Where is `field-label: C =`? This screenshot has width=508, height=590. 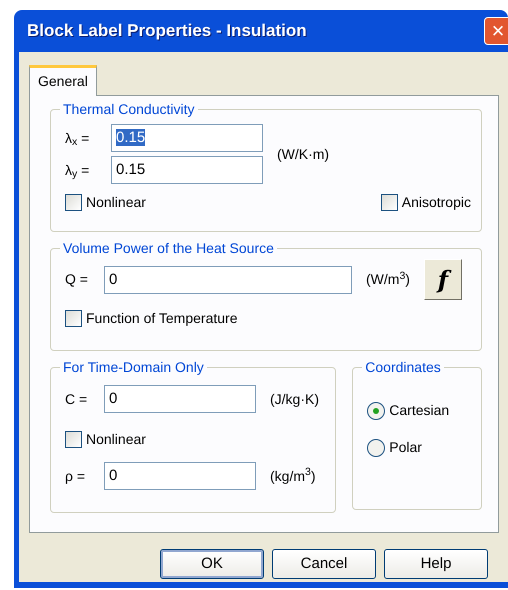
field-label: C = is located at coordinates (76, 399).